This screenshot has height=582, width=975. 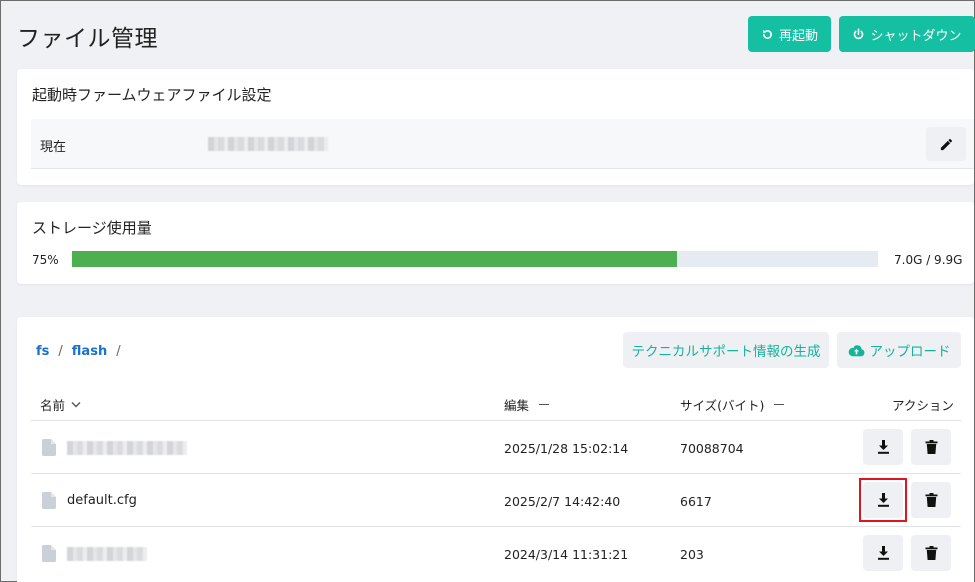 What do you see at coordinates (859, 33) in the screenshot?
I see `power-icon` at bounding box center [859, 33].